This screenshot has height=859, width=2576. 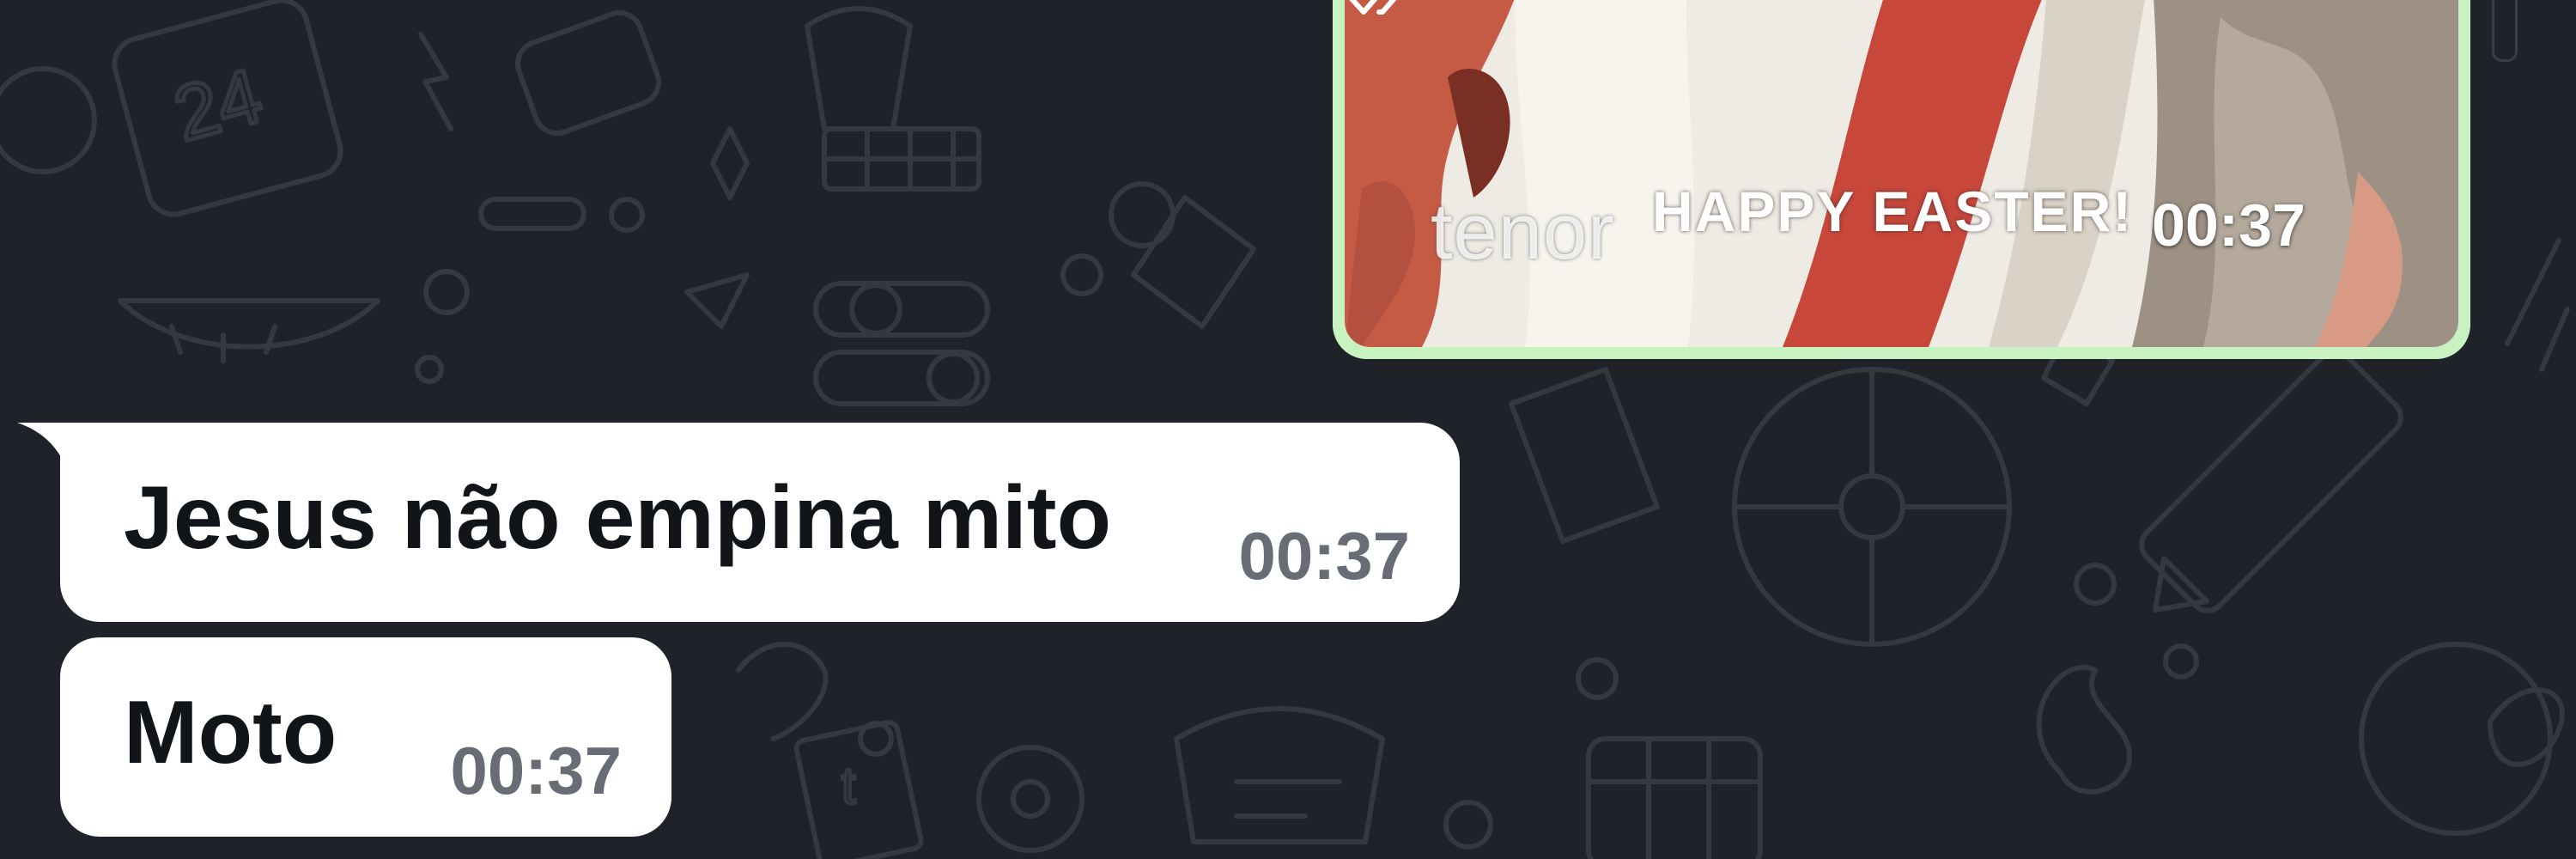 What do you see at coordinates (848, 786) in the screenshot?
I see `svg-text: t` at bounding box center [848, 786].